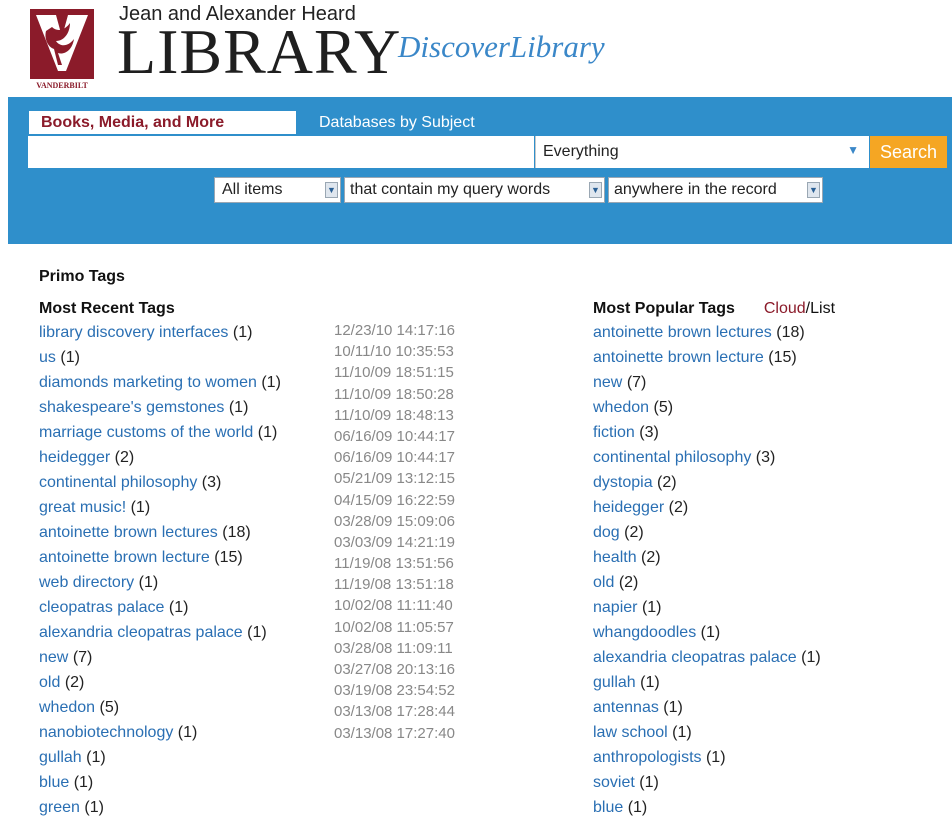  What do you see at coordinates (702, 152) in the screenshot?
I see `scope-select: Everything ▼` at bounding box center [702, 152].